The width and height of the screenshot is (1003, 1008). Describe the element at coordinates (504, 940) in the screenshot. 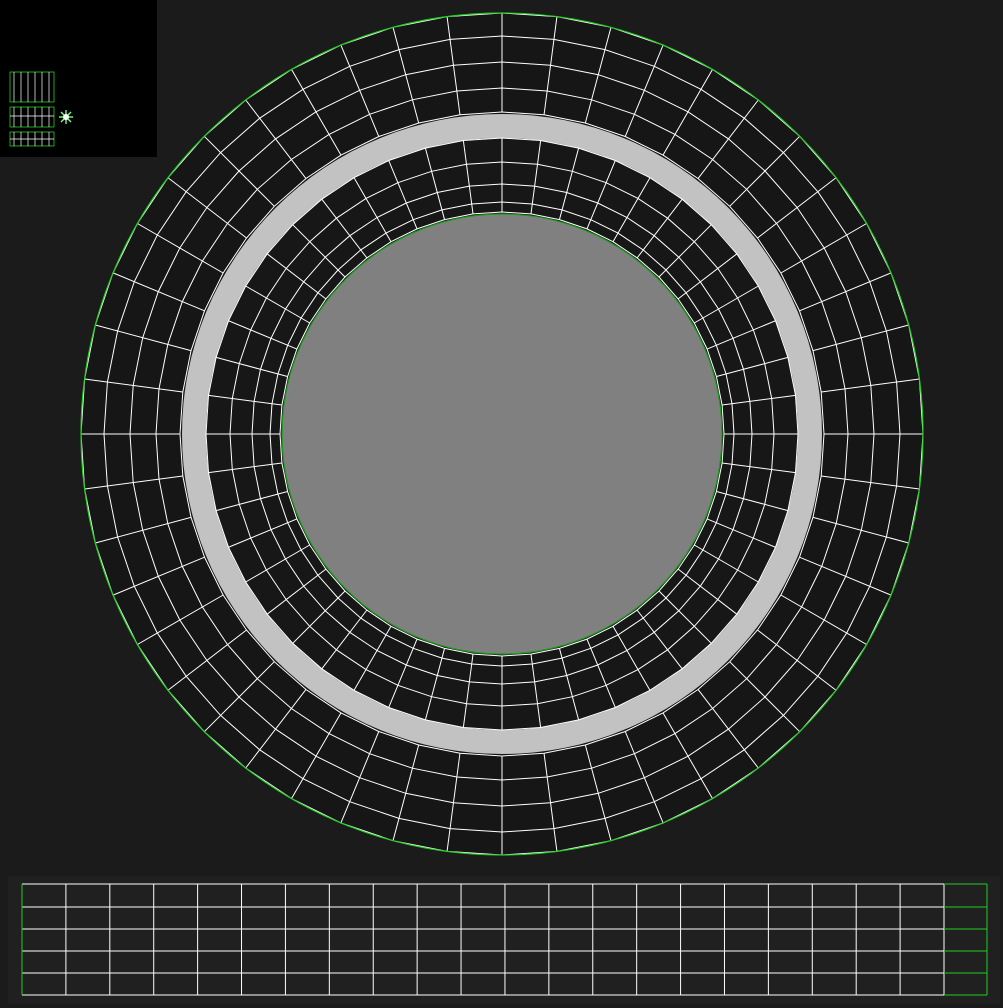

I see `tread-strip-background` at that location.